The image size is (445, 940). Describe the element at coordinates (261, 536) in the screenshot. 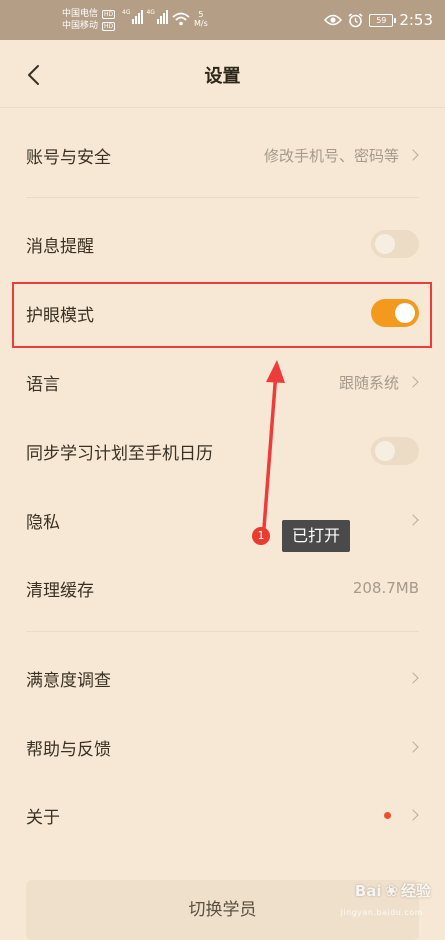

I see `annotation-number-badge: 1` at that location.